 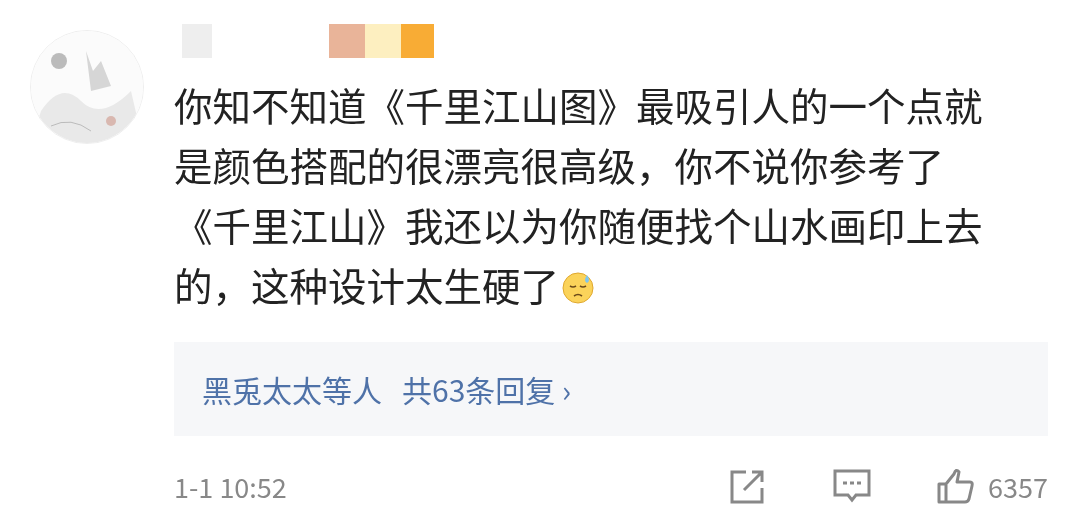 What do you see at coordinates (611, 389) in the screenshot?
I see `replies-panel: 黑兎太太等人 共63条回复 ›` at bounding box center [611, 389].